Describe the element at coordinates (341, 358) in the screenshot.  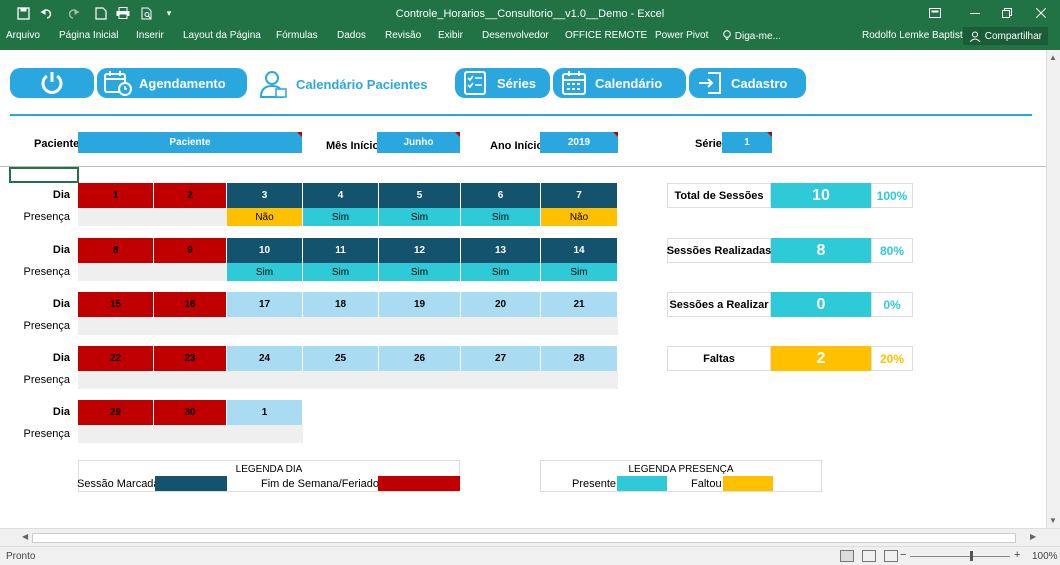
I see `day-cell: 25` at that location.